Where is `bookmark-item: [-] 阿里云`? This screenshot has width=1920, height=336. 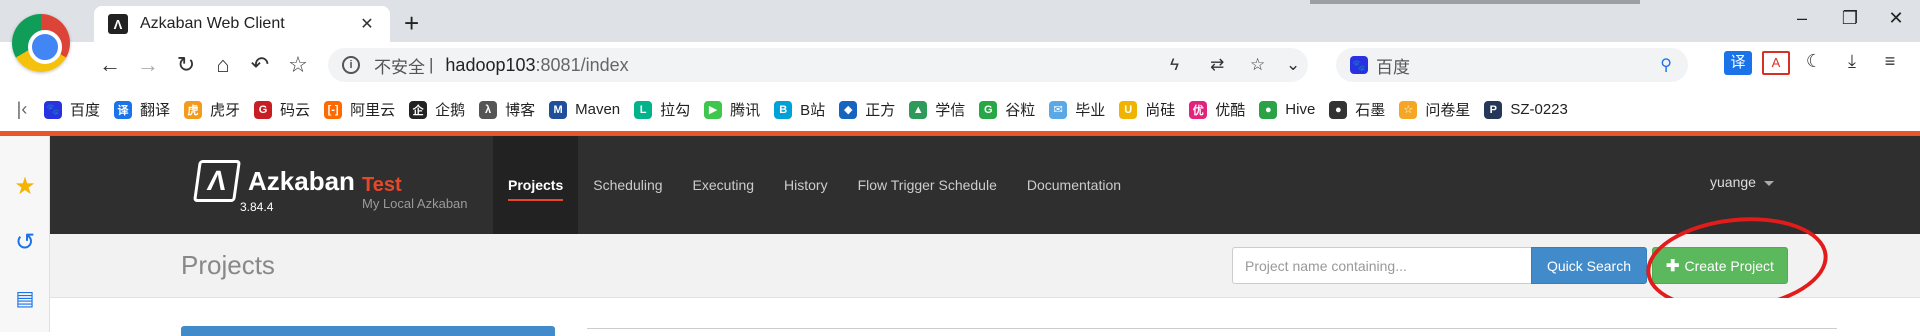
bookmark-item: [-] 阿里云 is located at coordinates (359, 109).